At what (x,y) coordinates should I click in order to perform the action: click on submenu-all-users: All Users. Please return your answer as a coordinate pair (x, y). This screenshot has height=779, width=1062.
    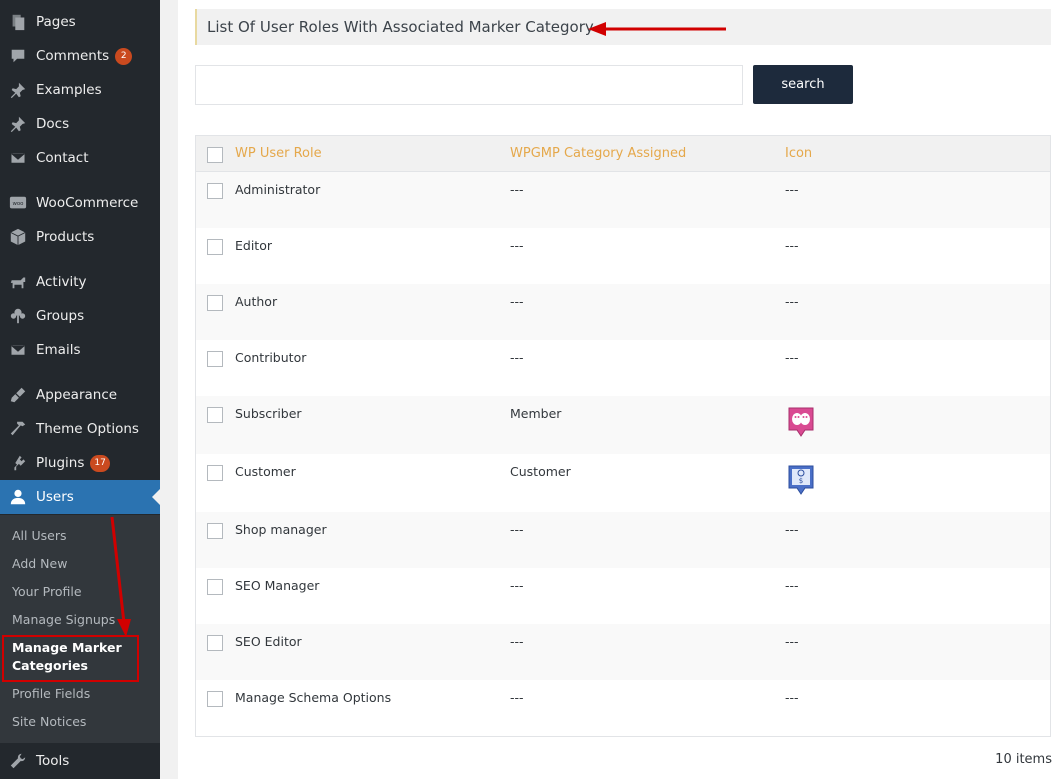
    Looking at the image, I should click on (39, 535).